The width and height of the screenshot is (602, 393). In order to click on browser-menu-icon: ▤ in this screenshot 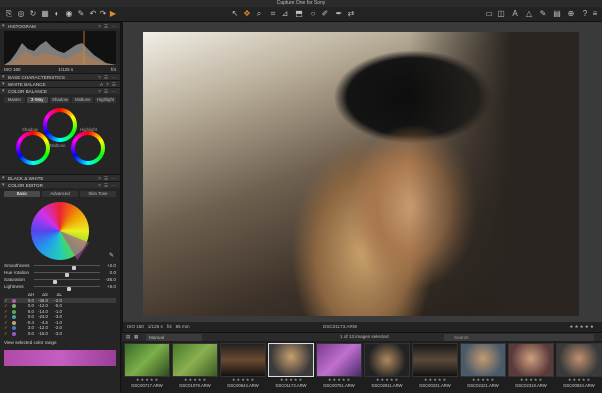, I will do `click(128, 337)`.